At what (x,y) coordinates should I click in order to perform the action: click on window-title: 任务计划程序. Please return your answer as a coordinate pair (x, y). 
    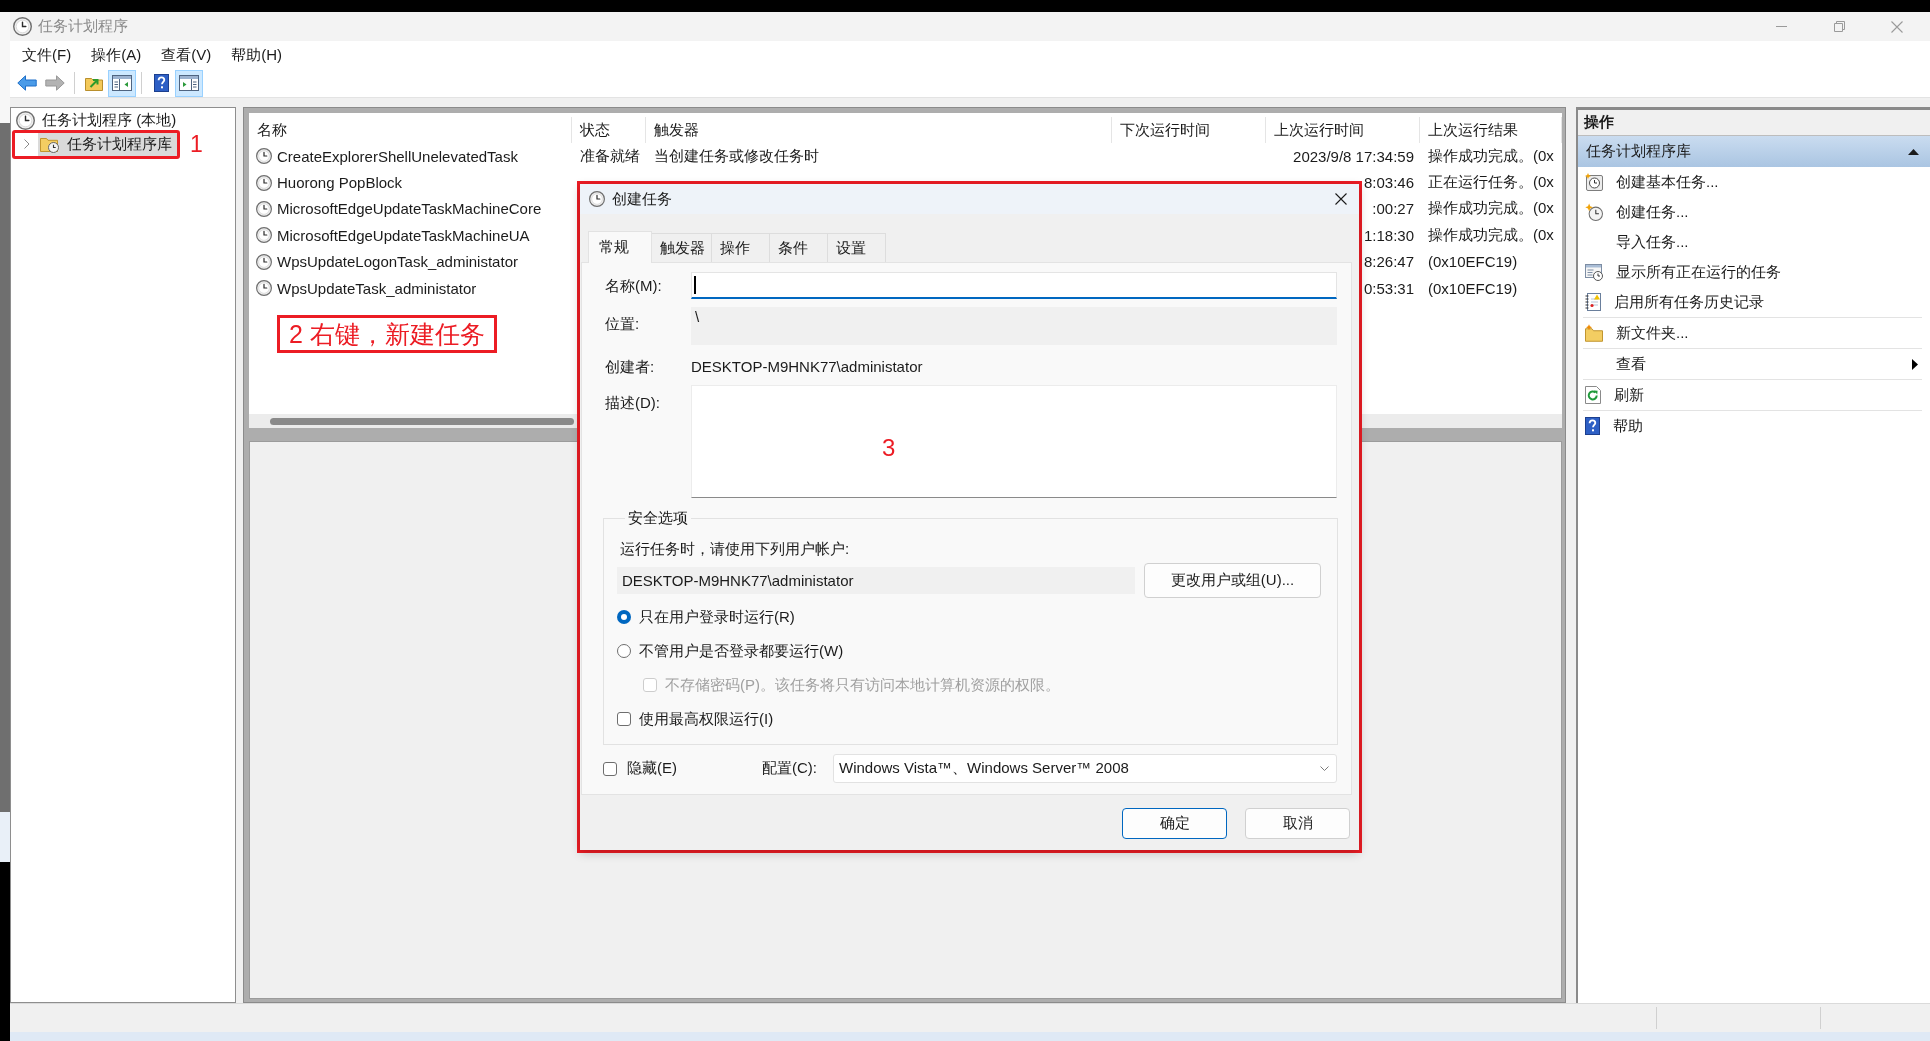
    Looking at the image, I should click on (83, 26).